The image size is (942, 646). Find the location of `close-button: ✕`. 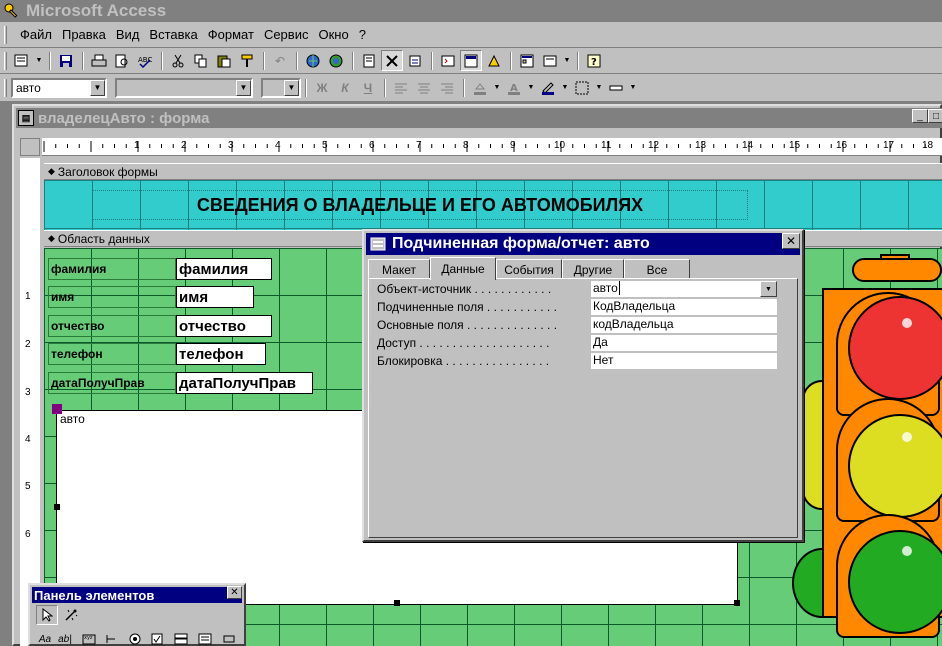

close-button: ✕ is located at coordinates (791, 241).